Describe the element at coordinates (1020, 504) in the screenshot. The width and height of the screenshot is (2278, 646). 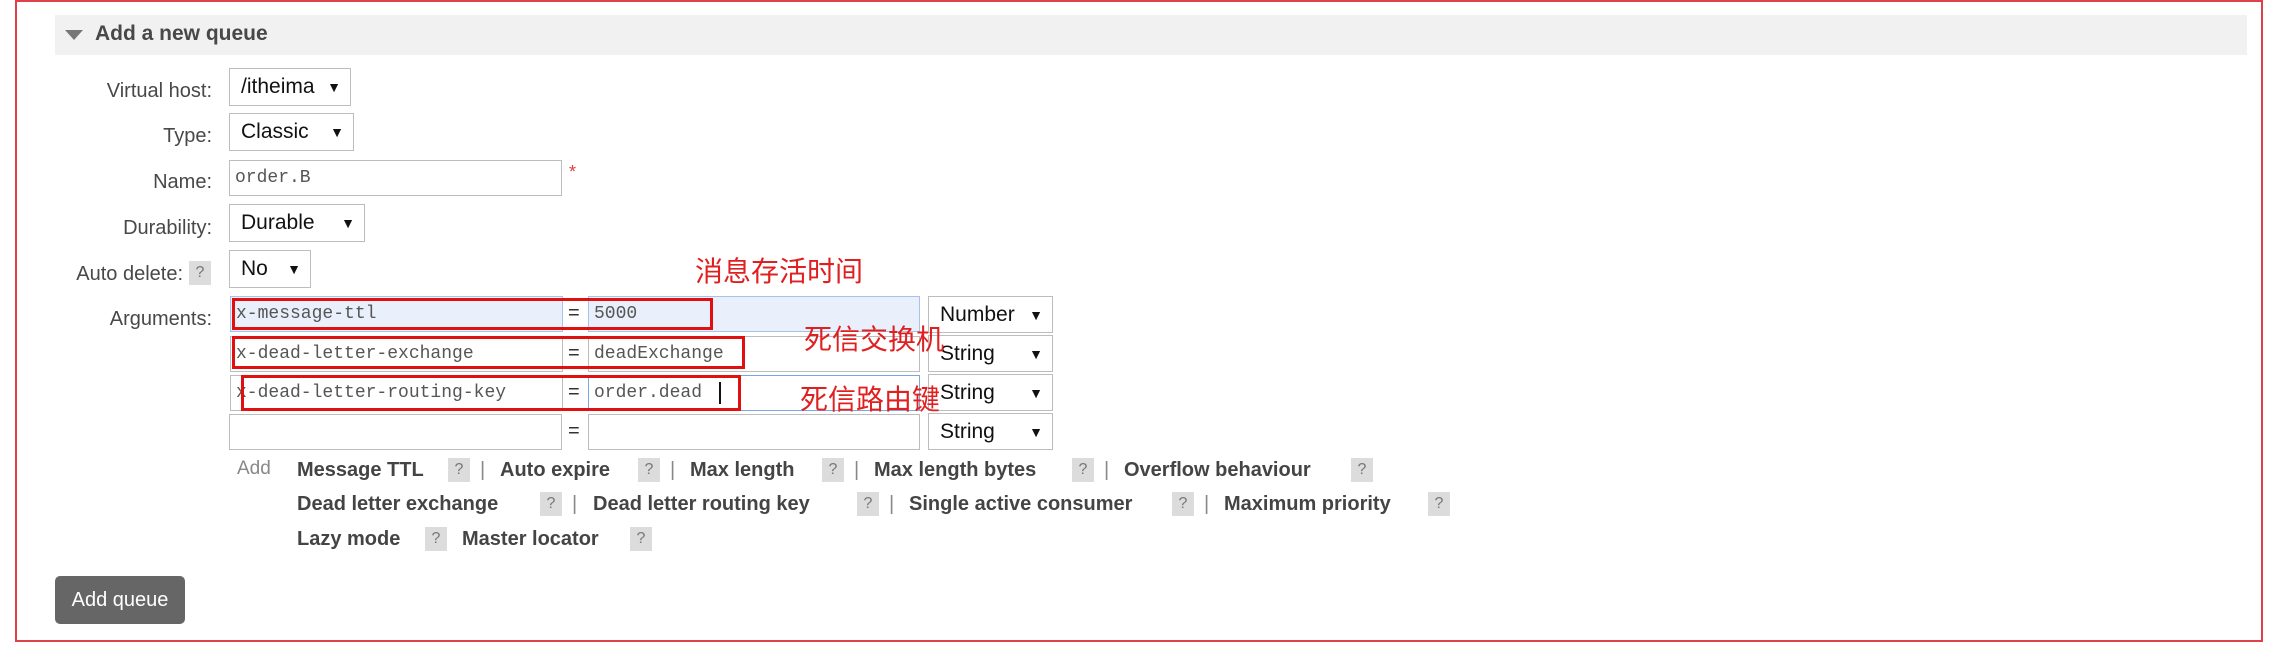
I see `hint-single-active-consumer: Single active consumer` at that location.